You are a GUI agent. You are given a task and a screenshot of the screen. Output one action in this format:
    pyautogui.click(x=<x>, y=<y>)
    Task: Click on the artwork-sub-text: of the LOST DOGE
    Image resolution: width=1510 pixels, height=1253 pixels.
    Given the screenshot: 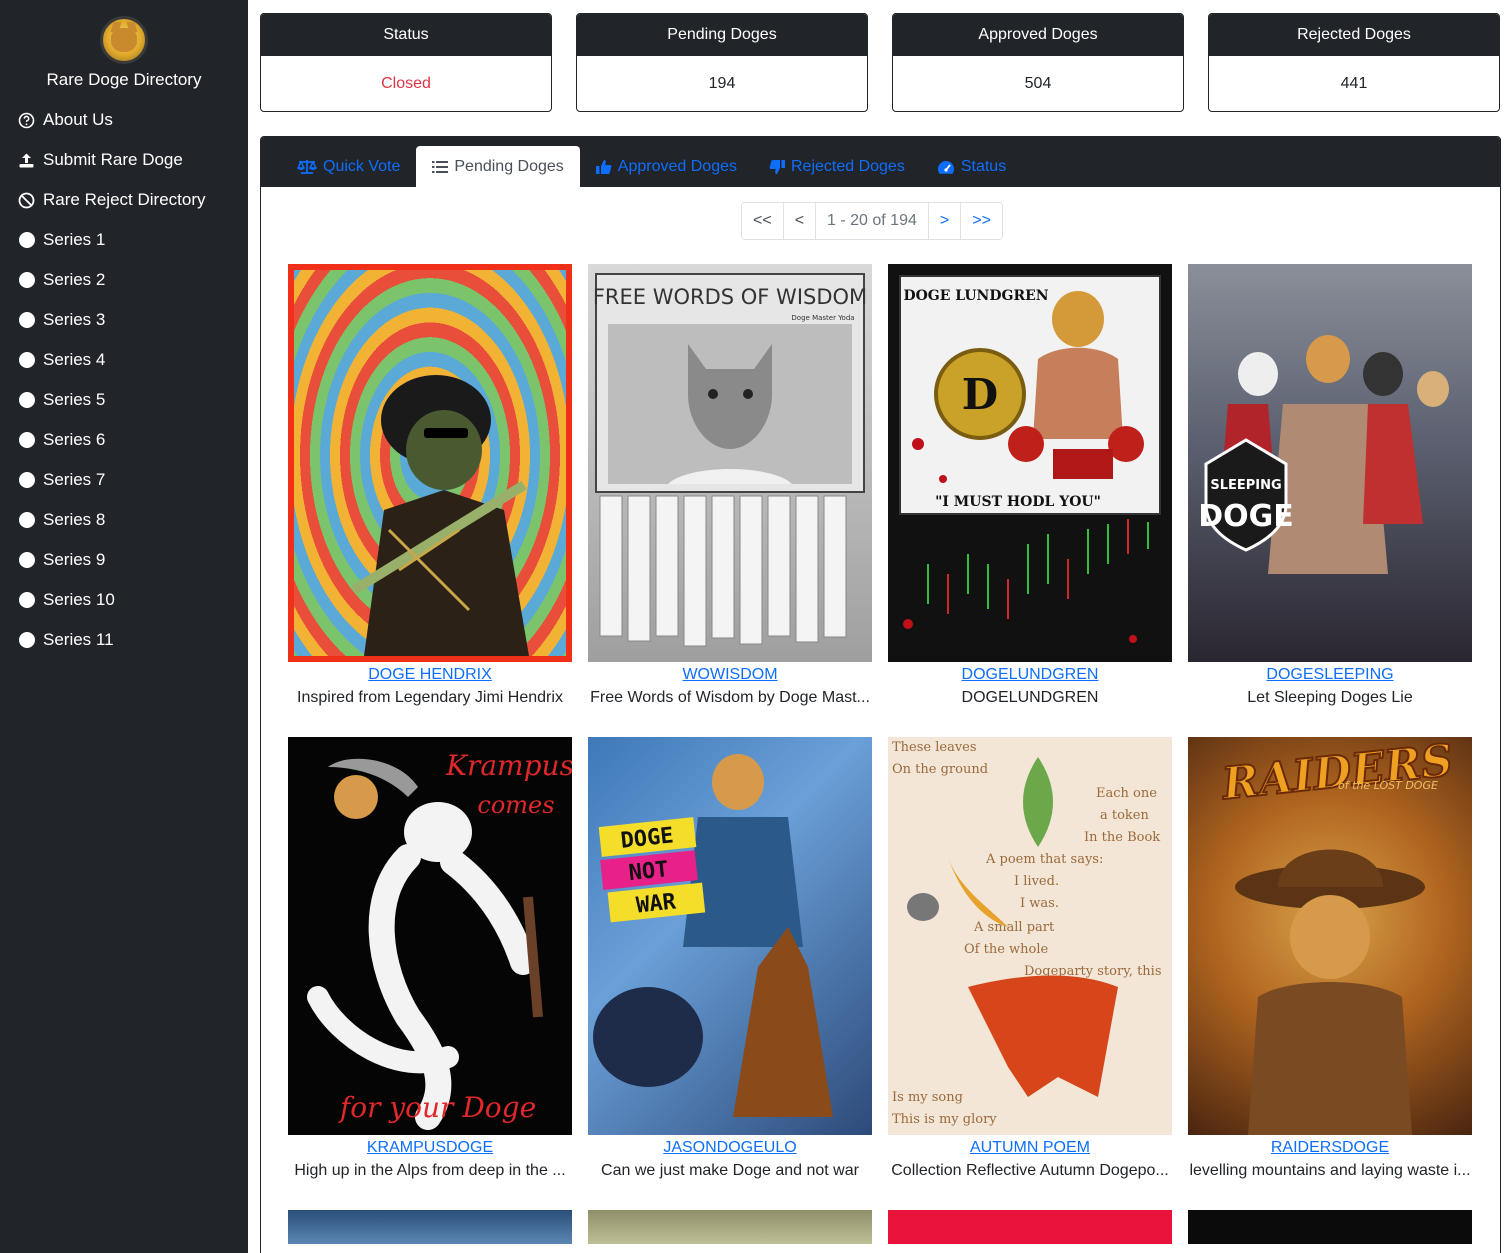 What is the action you would take?
    pyautogui.click(x=1388, y=785)
    